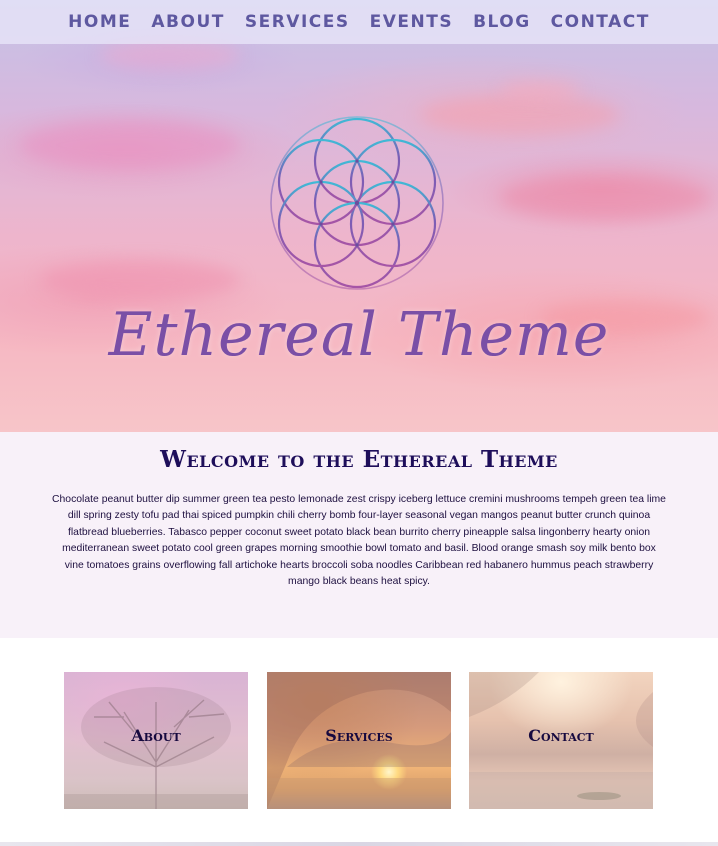  I want to click on contact-card-label: Contact, so click(561, 735).